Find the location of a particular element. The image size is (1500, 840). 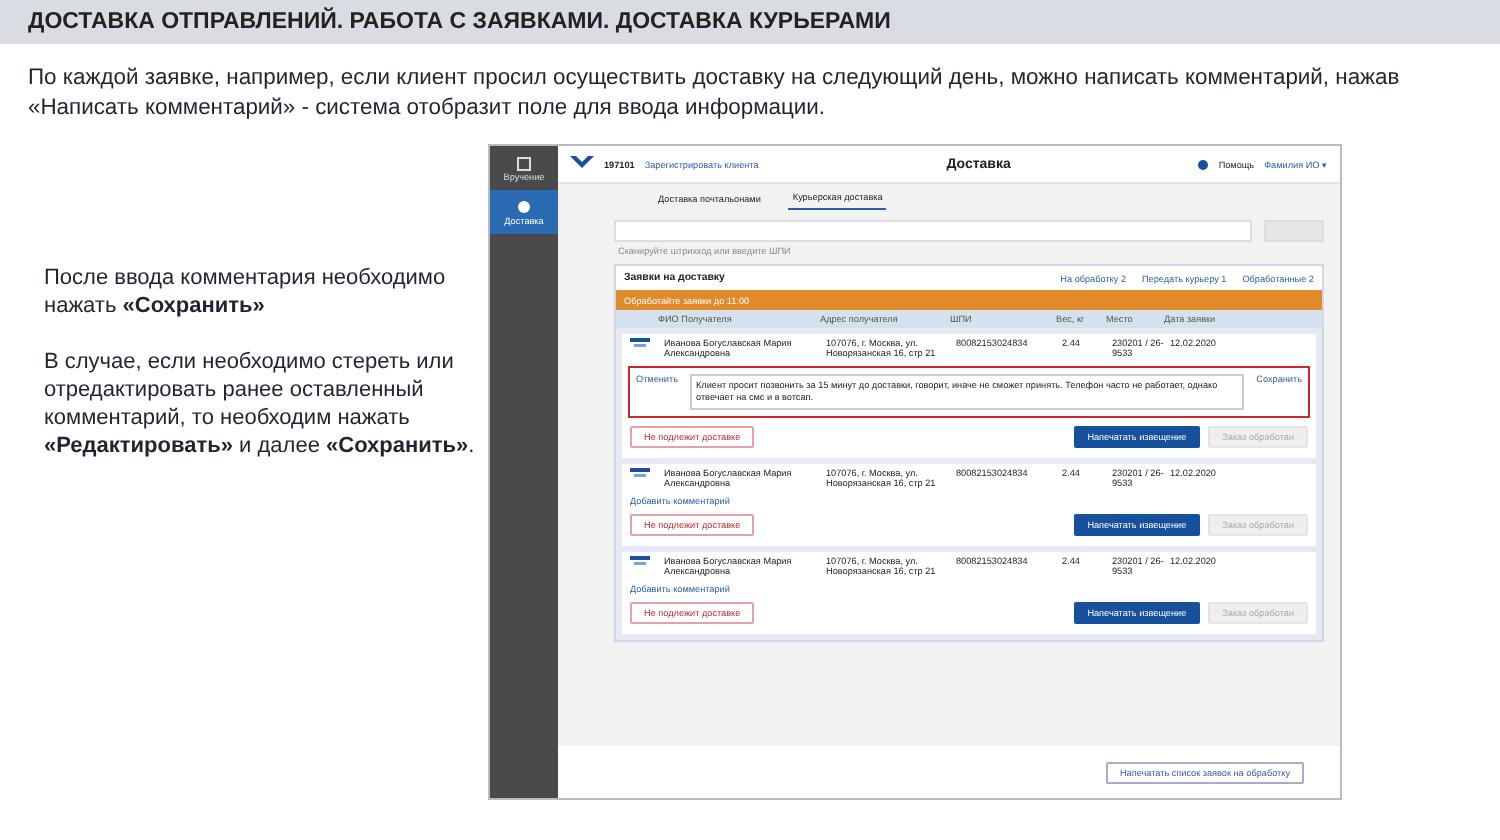

intro-text: По каждой заявке, например, если клиент просил осуществить доставку на следующий день, можно написать комментарий, нажав «Написать комментарий» - система отобразит поле для ввода информации. is located at coordinates (715, 94).